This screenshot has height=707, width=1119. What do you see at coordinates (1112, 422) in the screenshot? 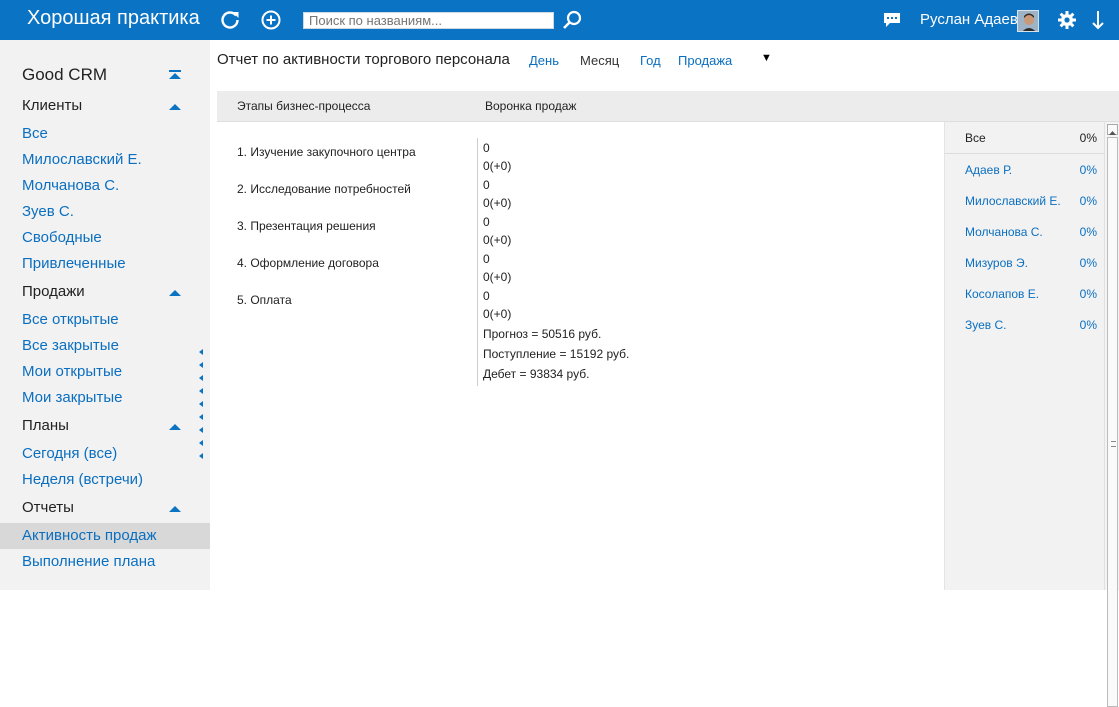
I see `scroll-thumb` at bounding box center [1112, 422].